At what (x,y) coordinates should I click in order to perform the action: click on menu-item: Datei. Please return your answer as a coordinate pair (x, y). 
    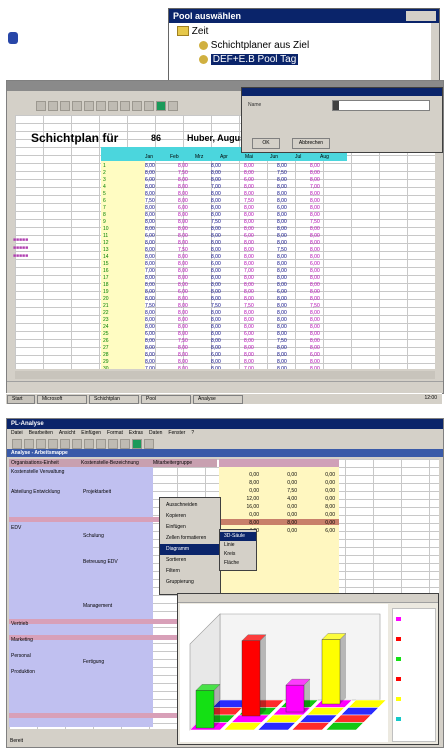
    Looking at the image, I should click on (17, 433).